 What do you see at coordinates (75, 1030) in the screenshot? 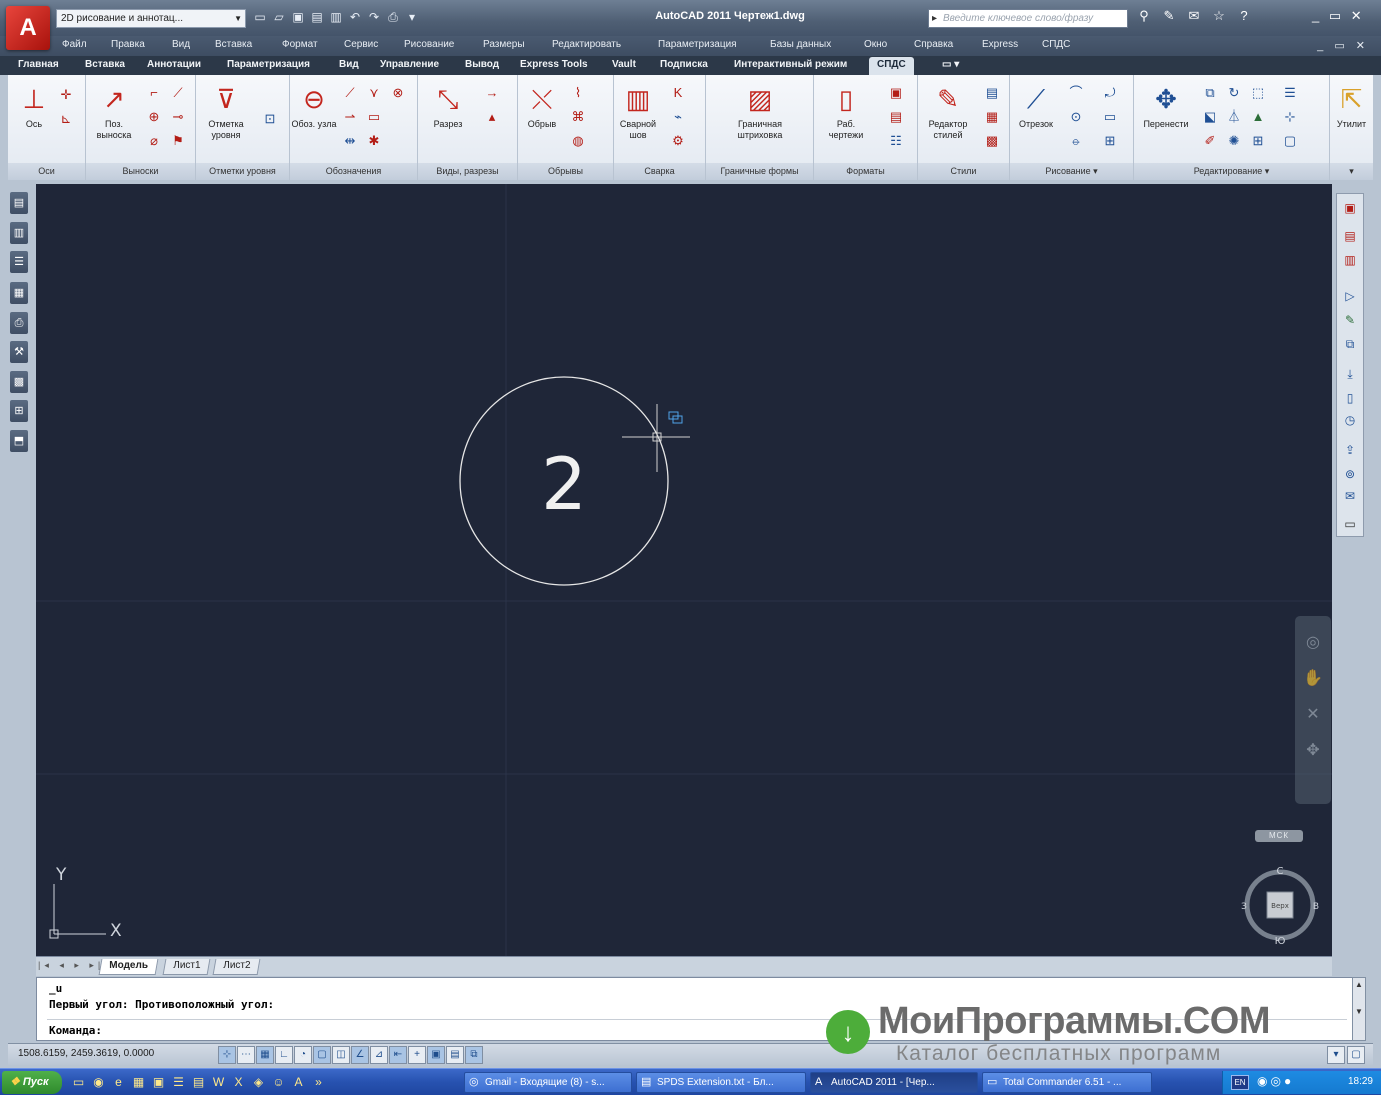
I see `command-prompt: Команда:` at bounding box center [75, 1030].